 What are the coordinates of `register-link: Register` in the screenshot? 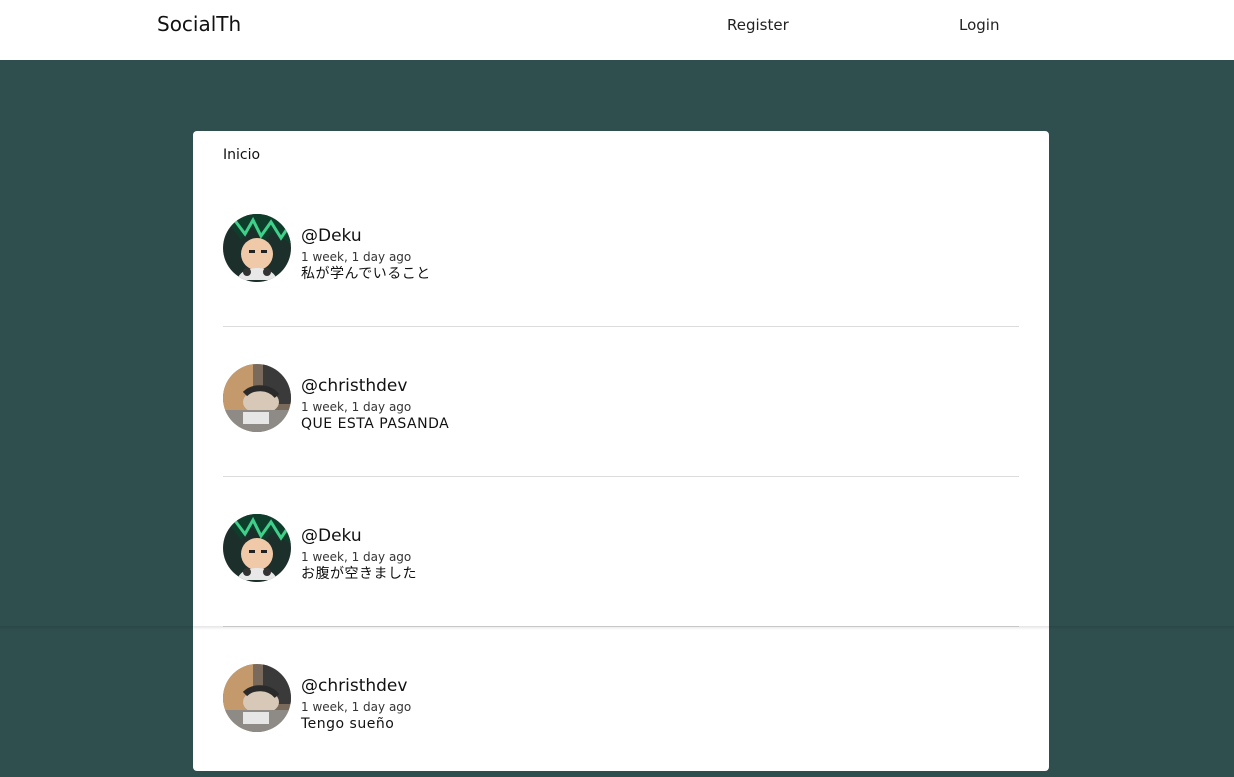 It's located at (758, 25).